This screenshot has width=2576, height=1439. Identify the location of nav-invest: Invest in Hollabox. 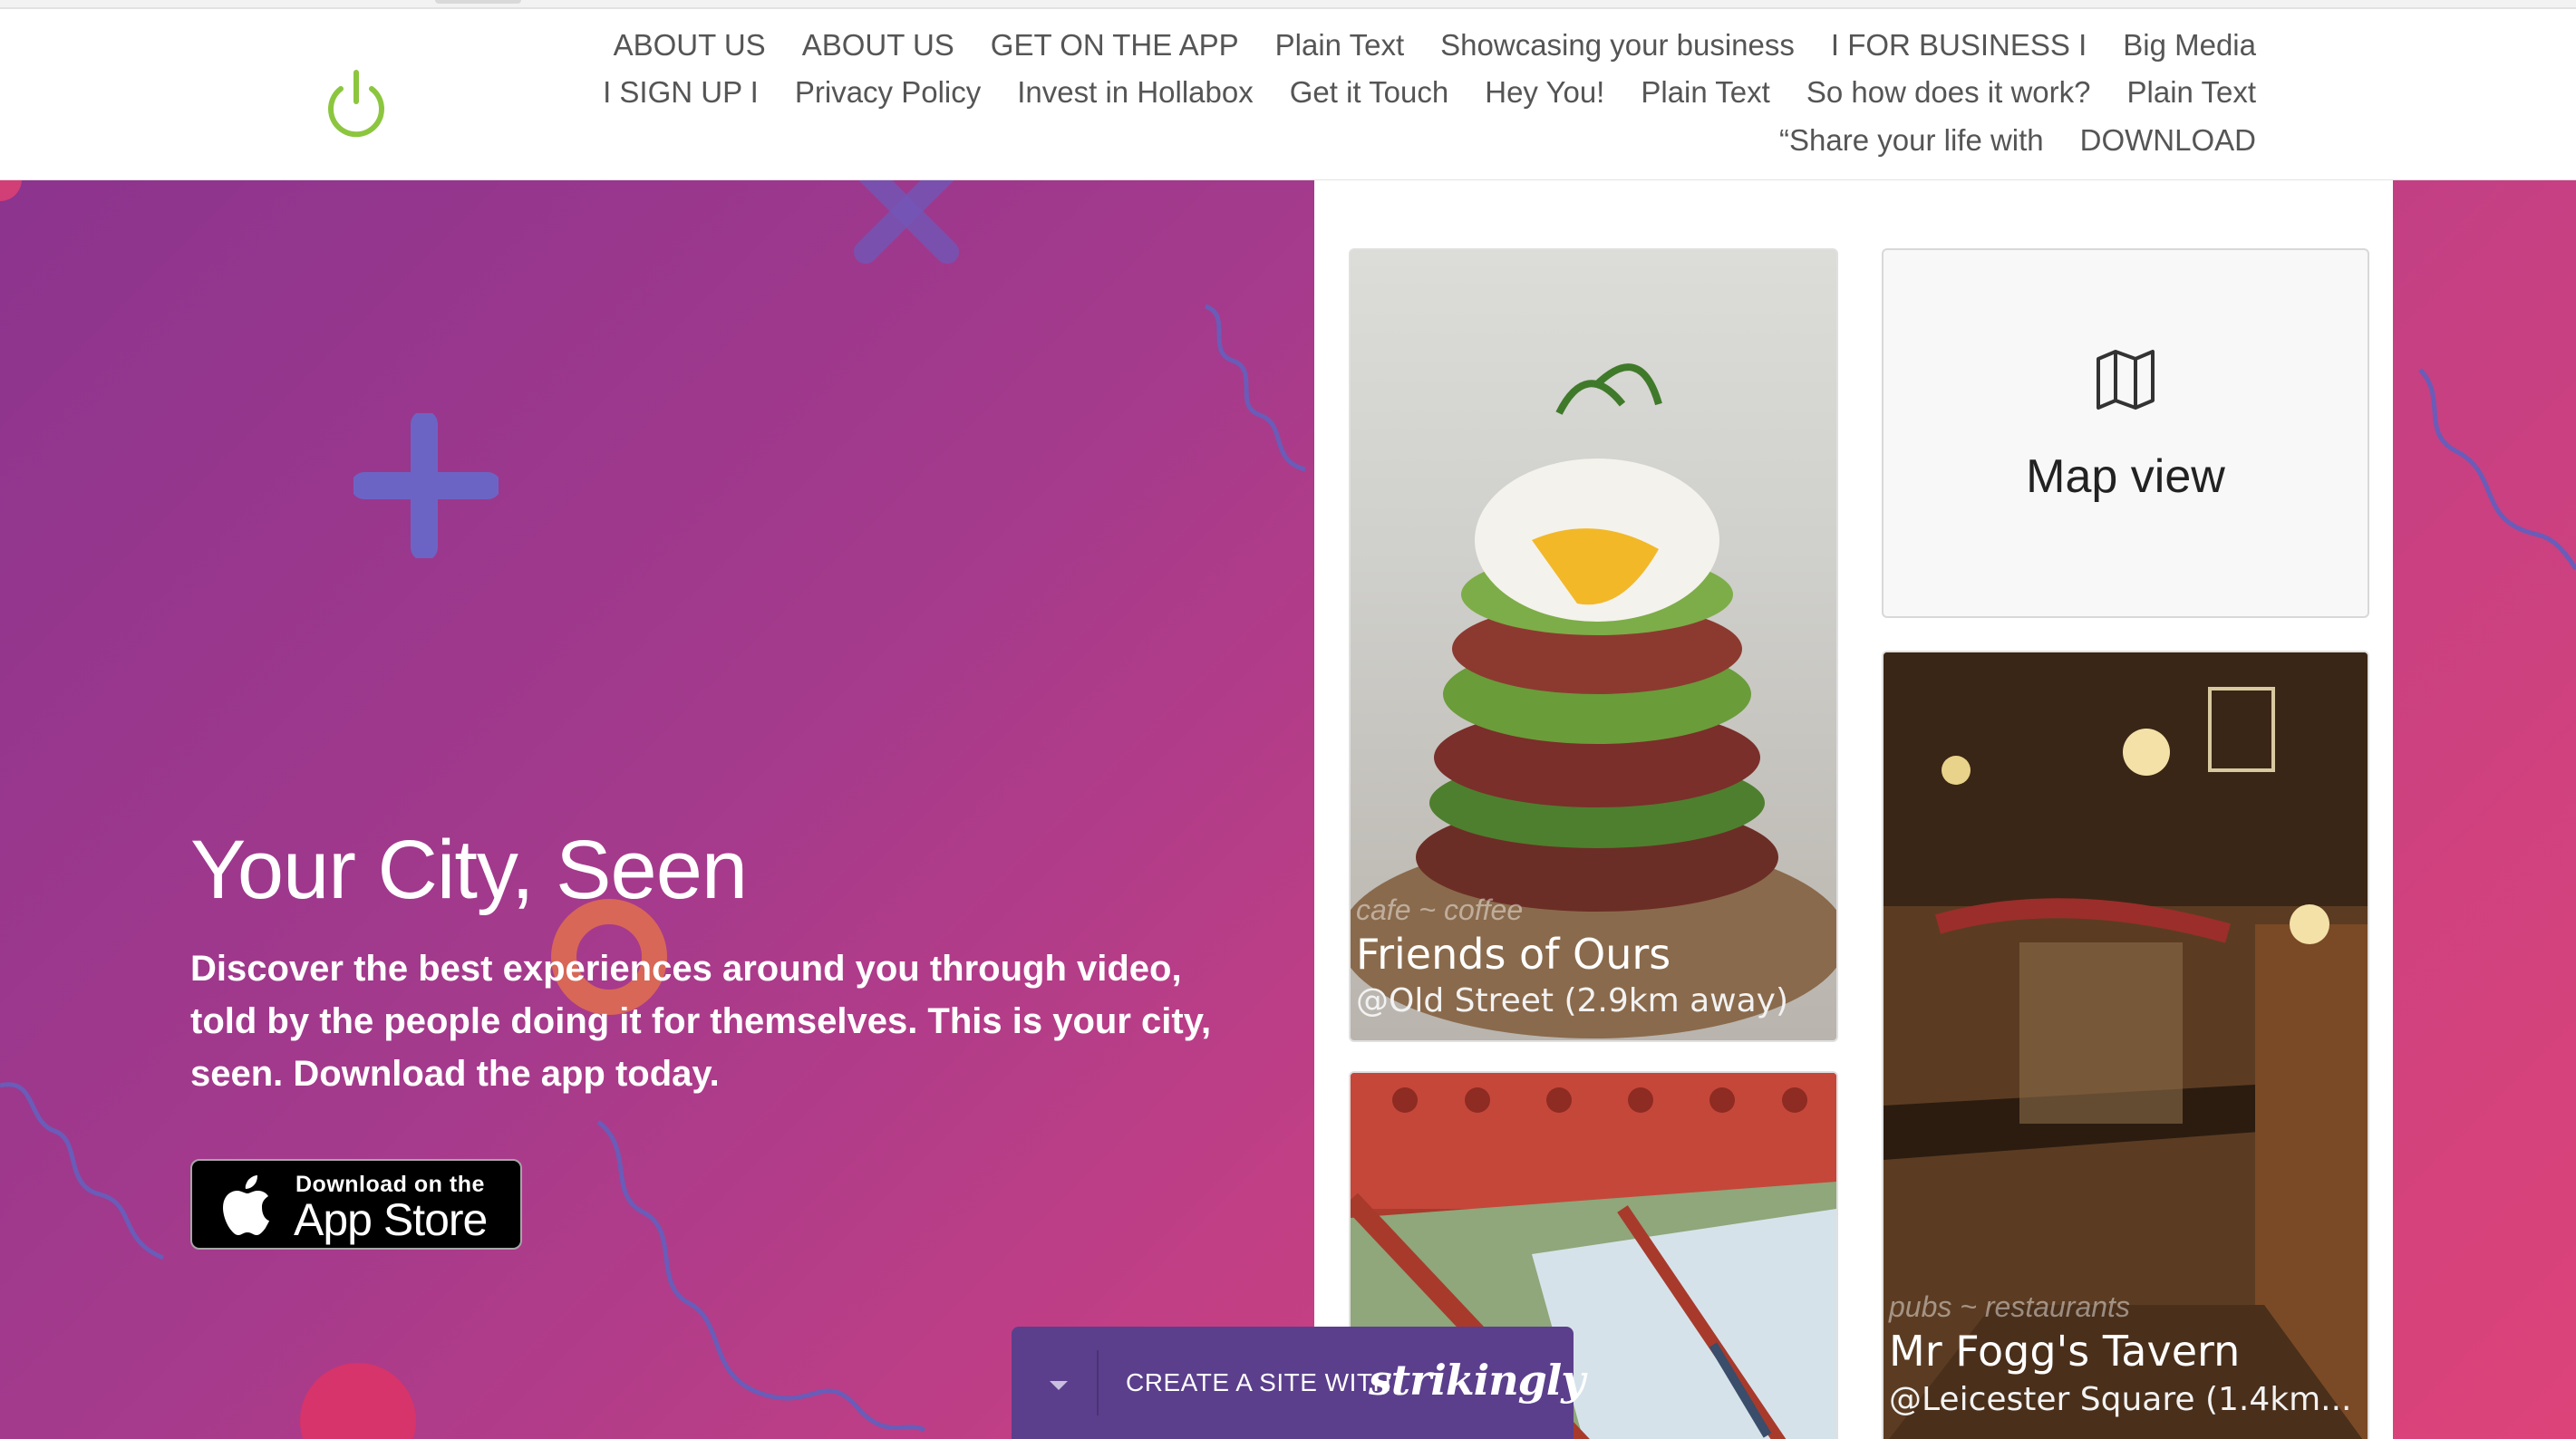
(1135, 92).